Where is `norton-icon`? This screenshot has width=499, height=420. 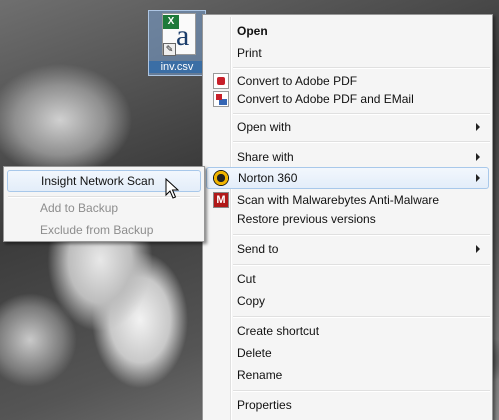
norton-icon is located at coordinates (221, 178).